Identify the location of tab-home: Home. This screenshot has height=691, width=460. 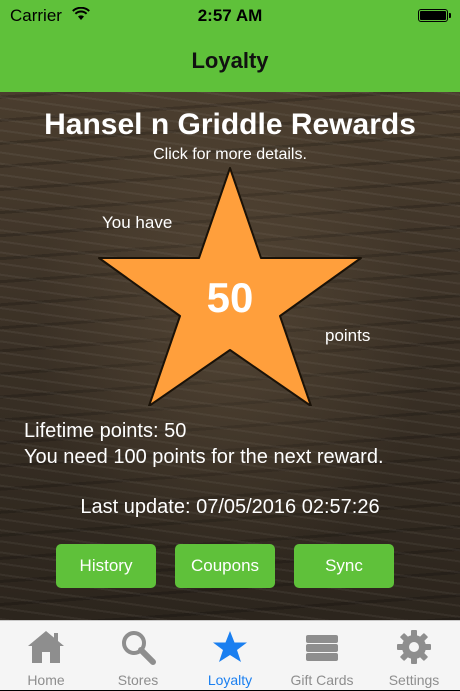
(46, 656).